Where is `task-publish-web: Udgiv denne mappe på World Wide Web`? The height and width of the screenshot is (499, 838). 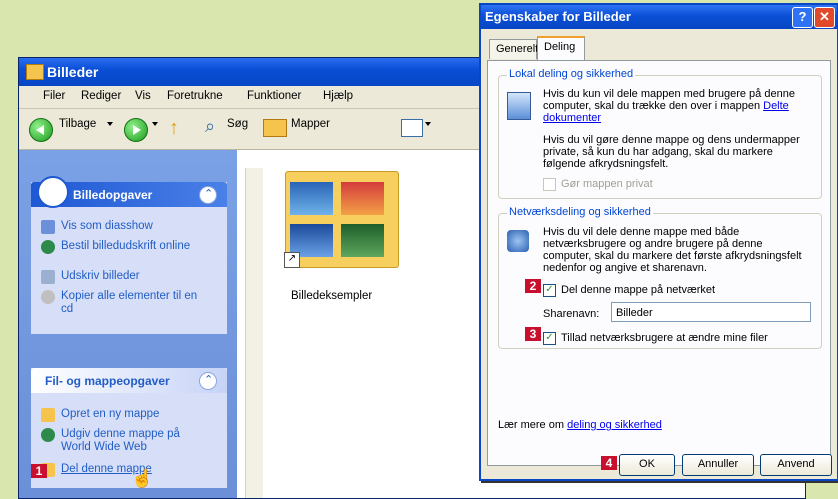 task-publish-web: Udgiv denne mappe på World Wide Web is located at coordinates (136, 441).